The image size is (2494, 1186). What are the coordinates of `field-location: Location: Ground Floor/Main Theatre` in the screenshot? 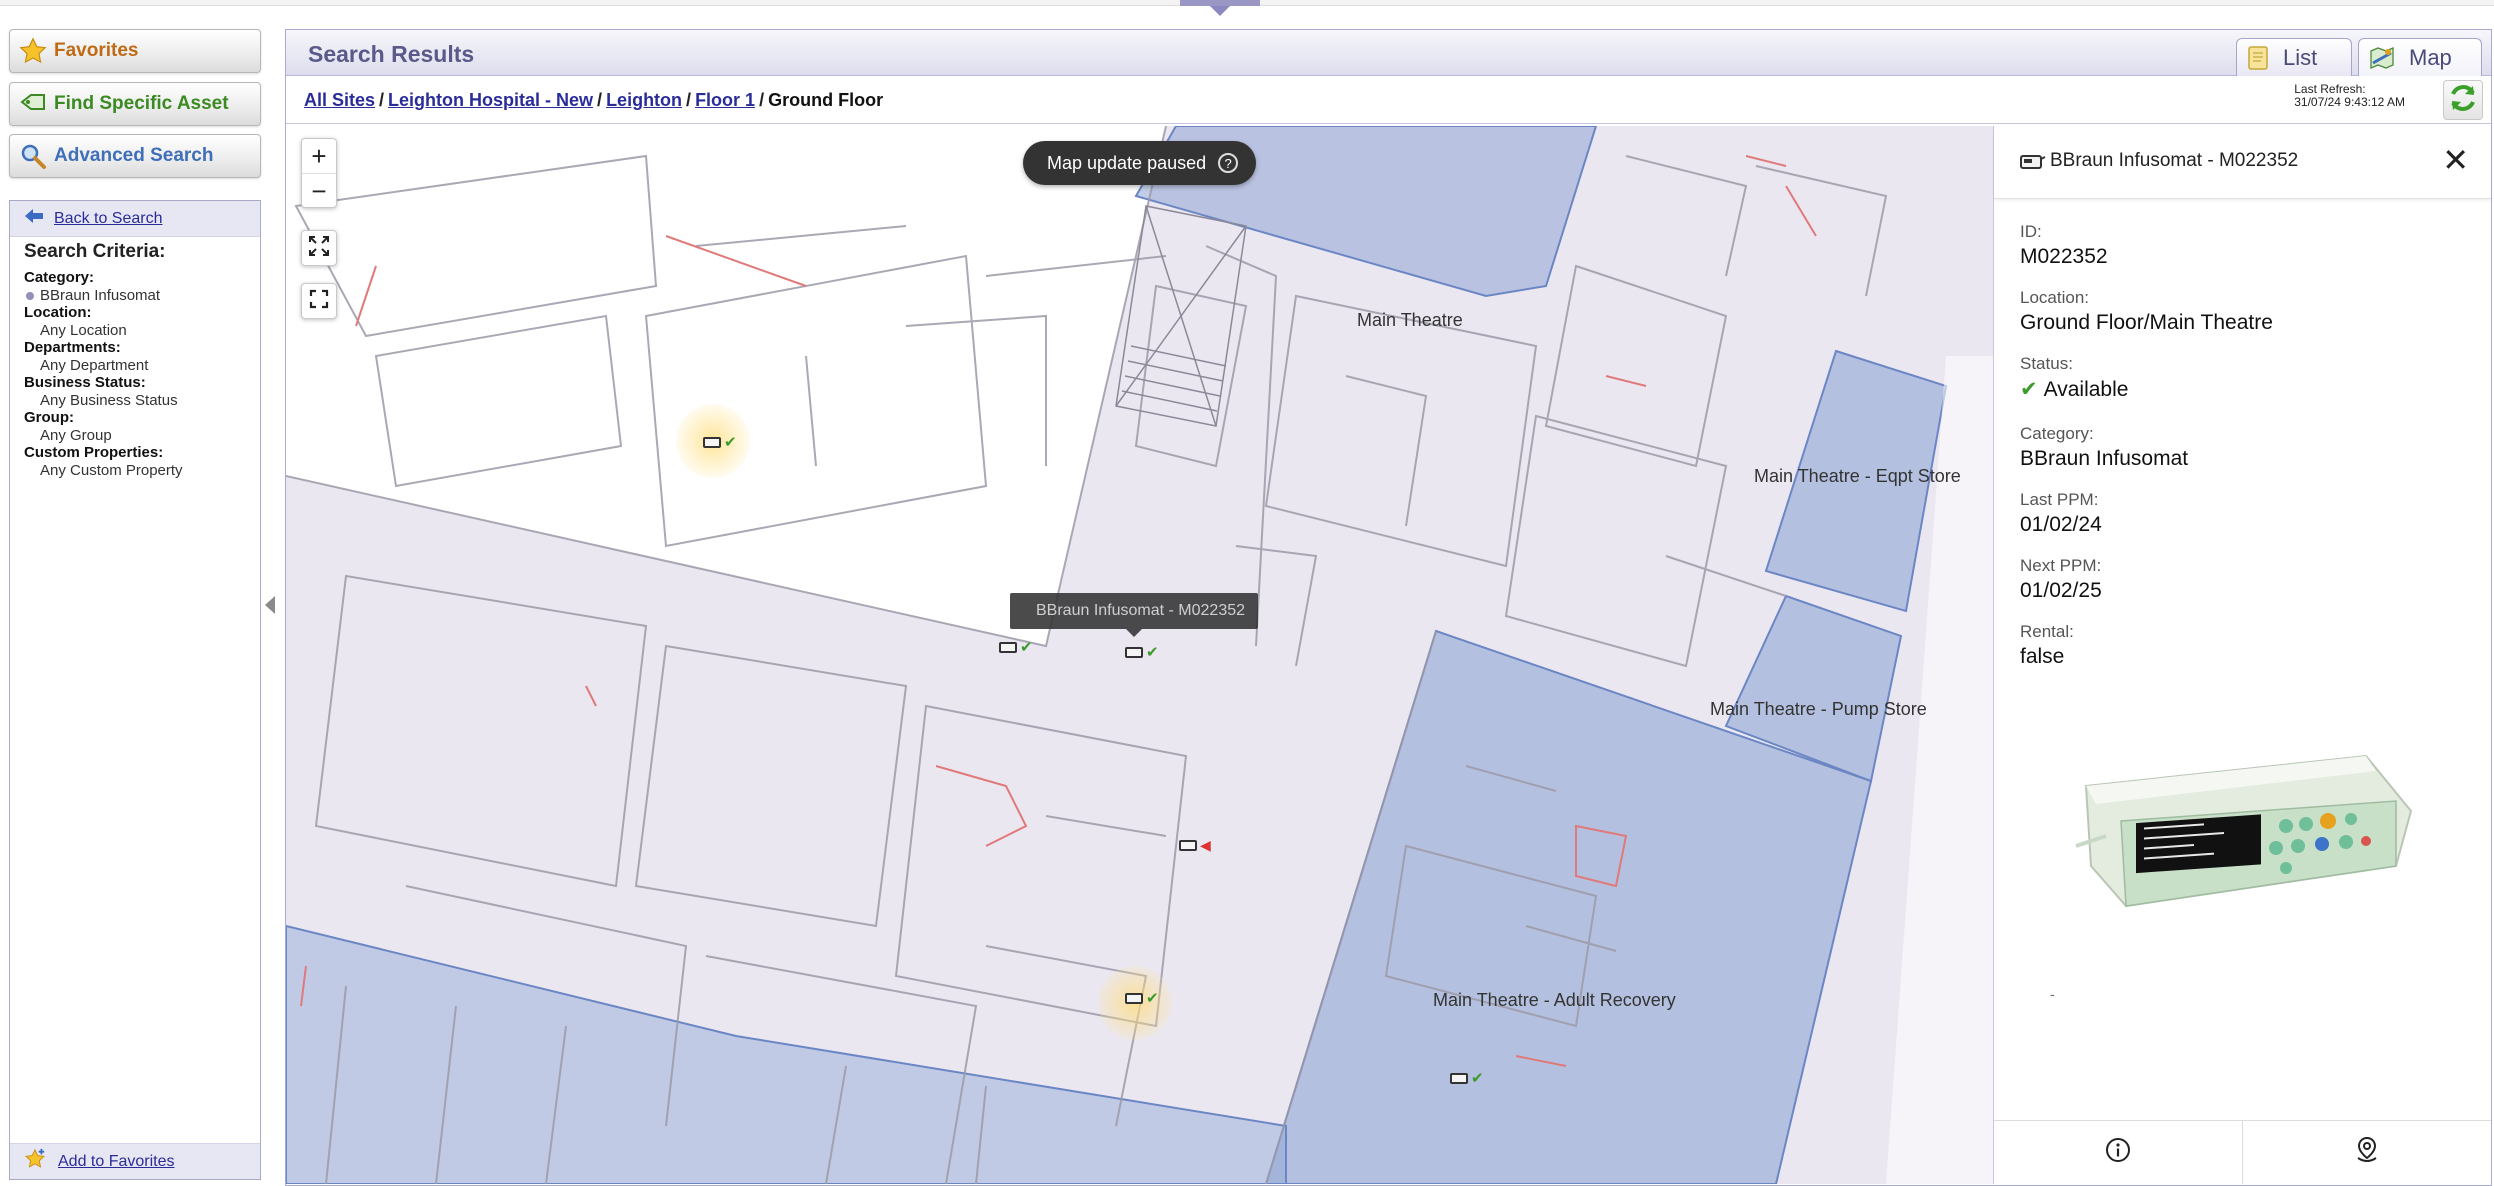 It's located at (2146, 311).